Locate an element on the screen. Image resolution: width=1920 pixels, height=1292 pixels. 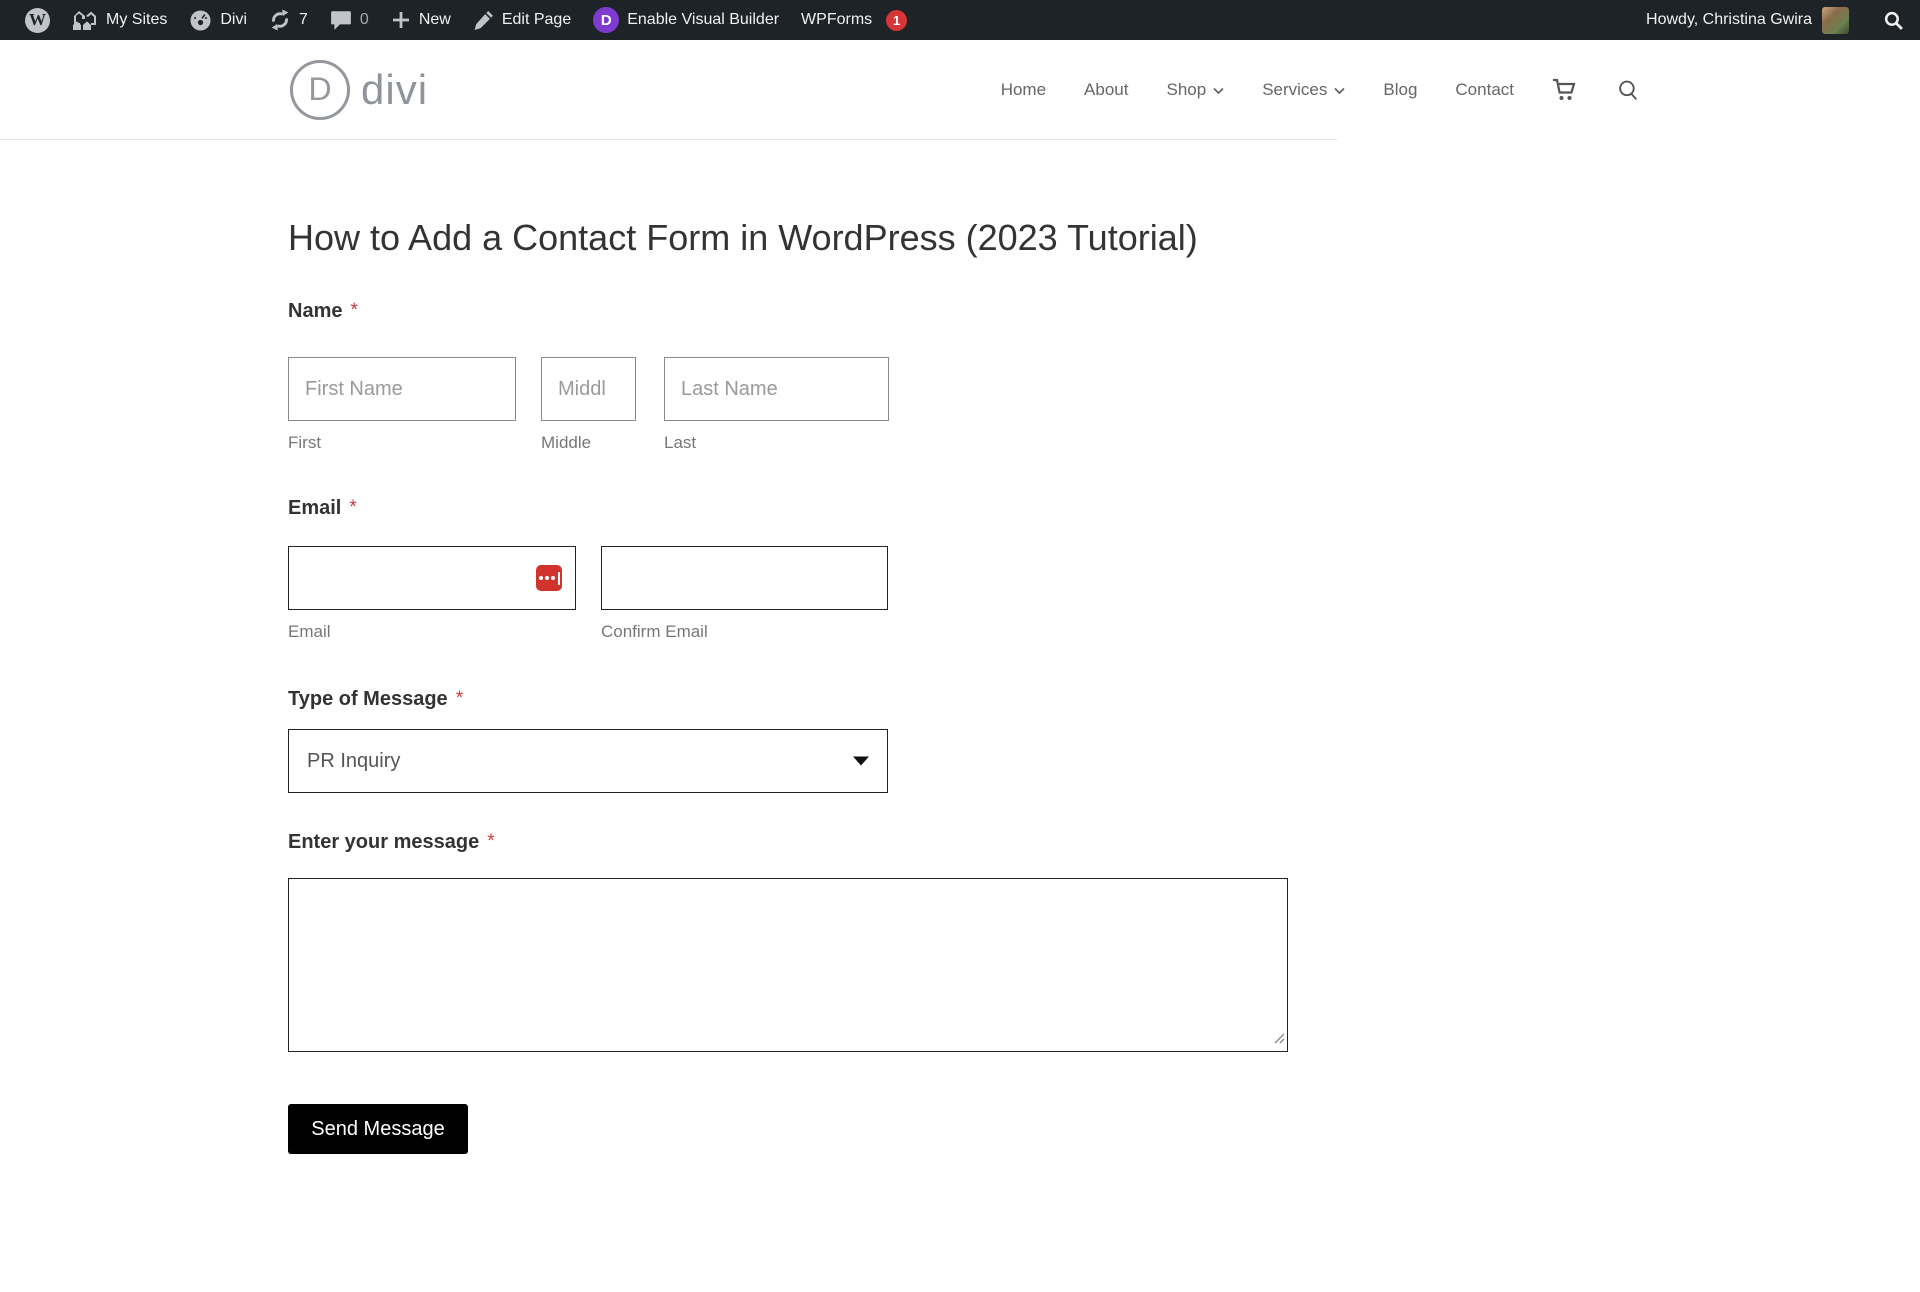
comments-menu: 0 is located at coordinates (349, 20).